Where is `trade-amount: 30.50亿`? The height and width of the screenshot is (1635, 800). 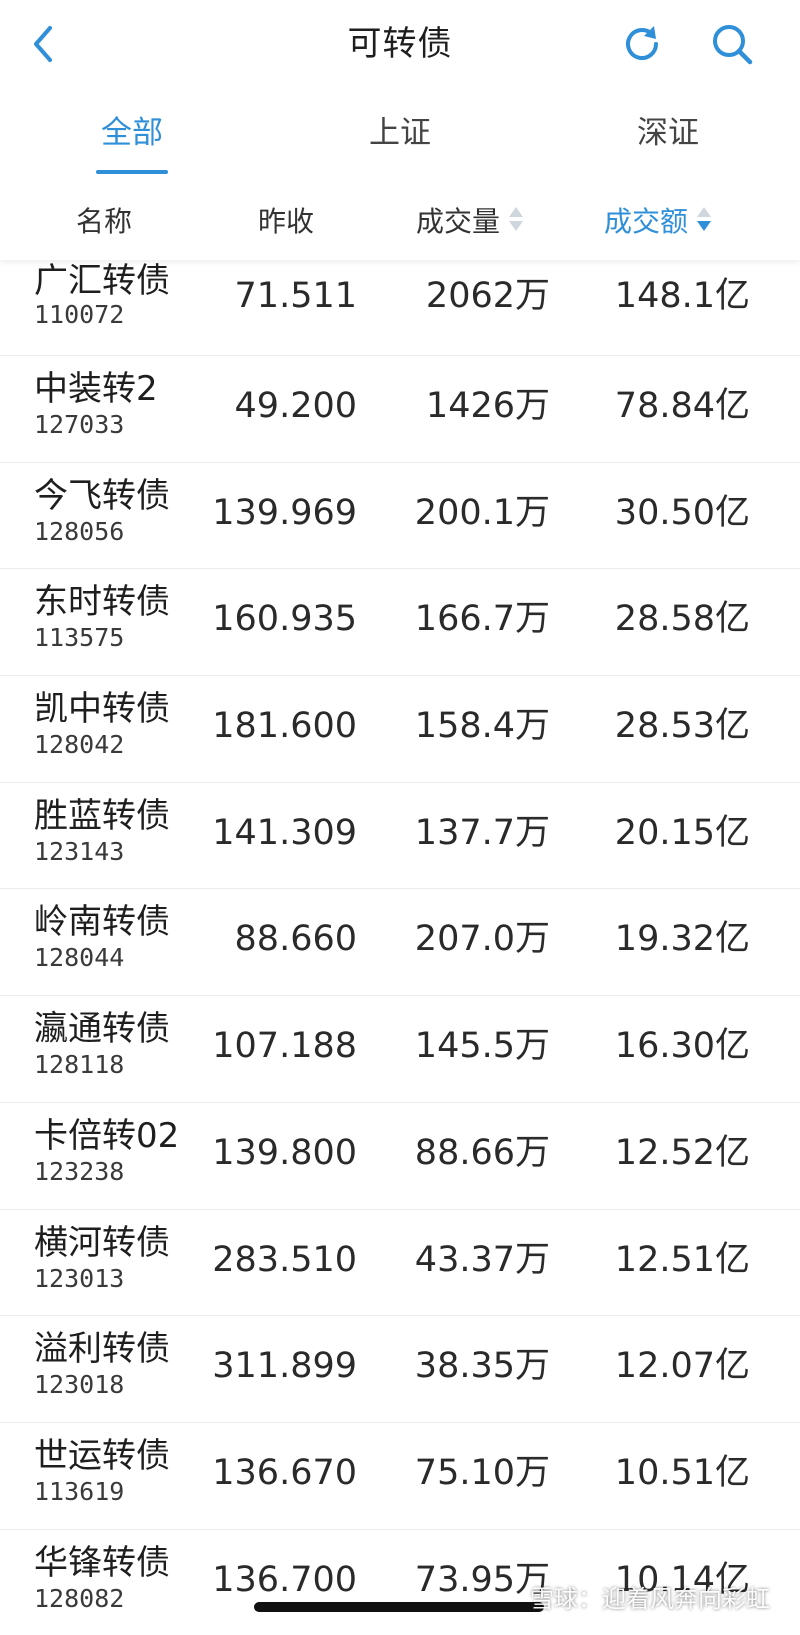 trade-amount: 30.50亿 is located at coordinates (682, 512).